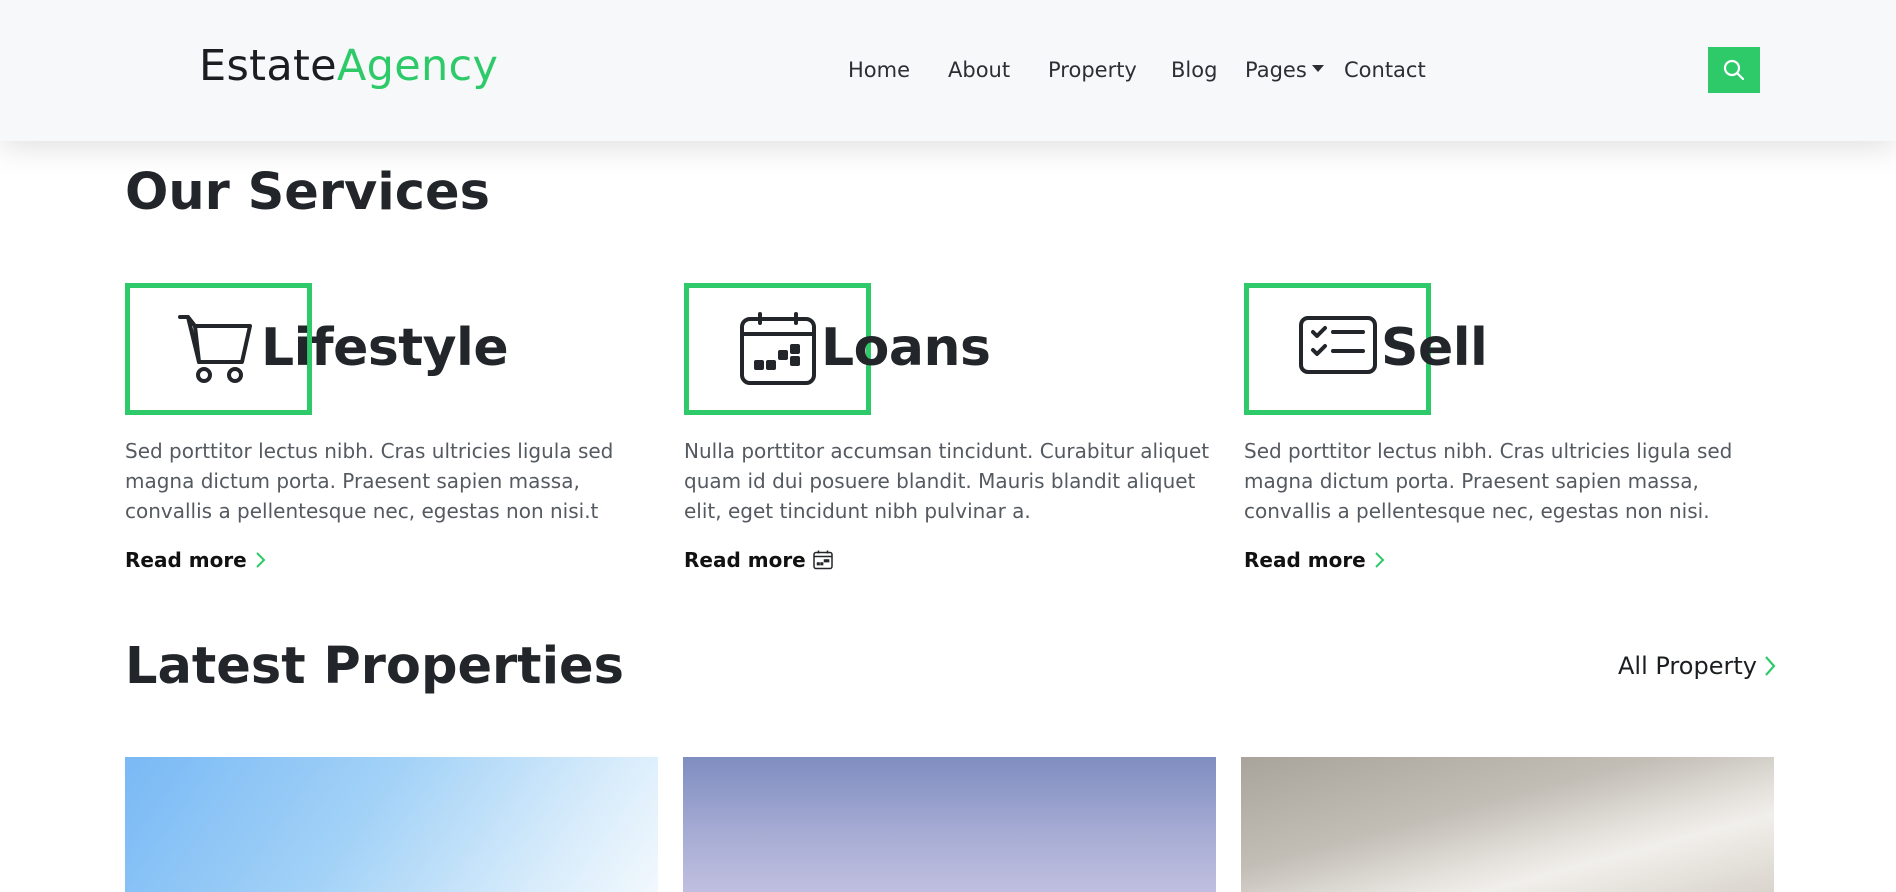  Describe the element at coordinates (979, 70) in the screenshot. I see `nav-item-about: About` at that location.